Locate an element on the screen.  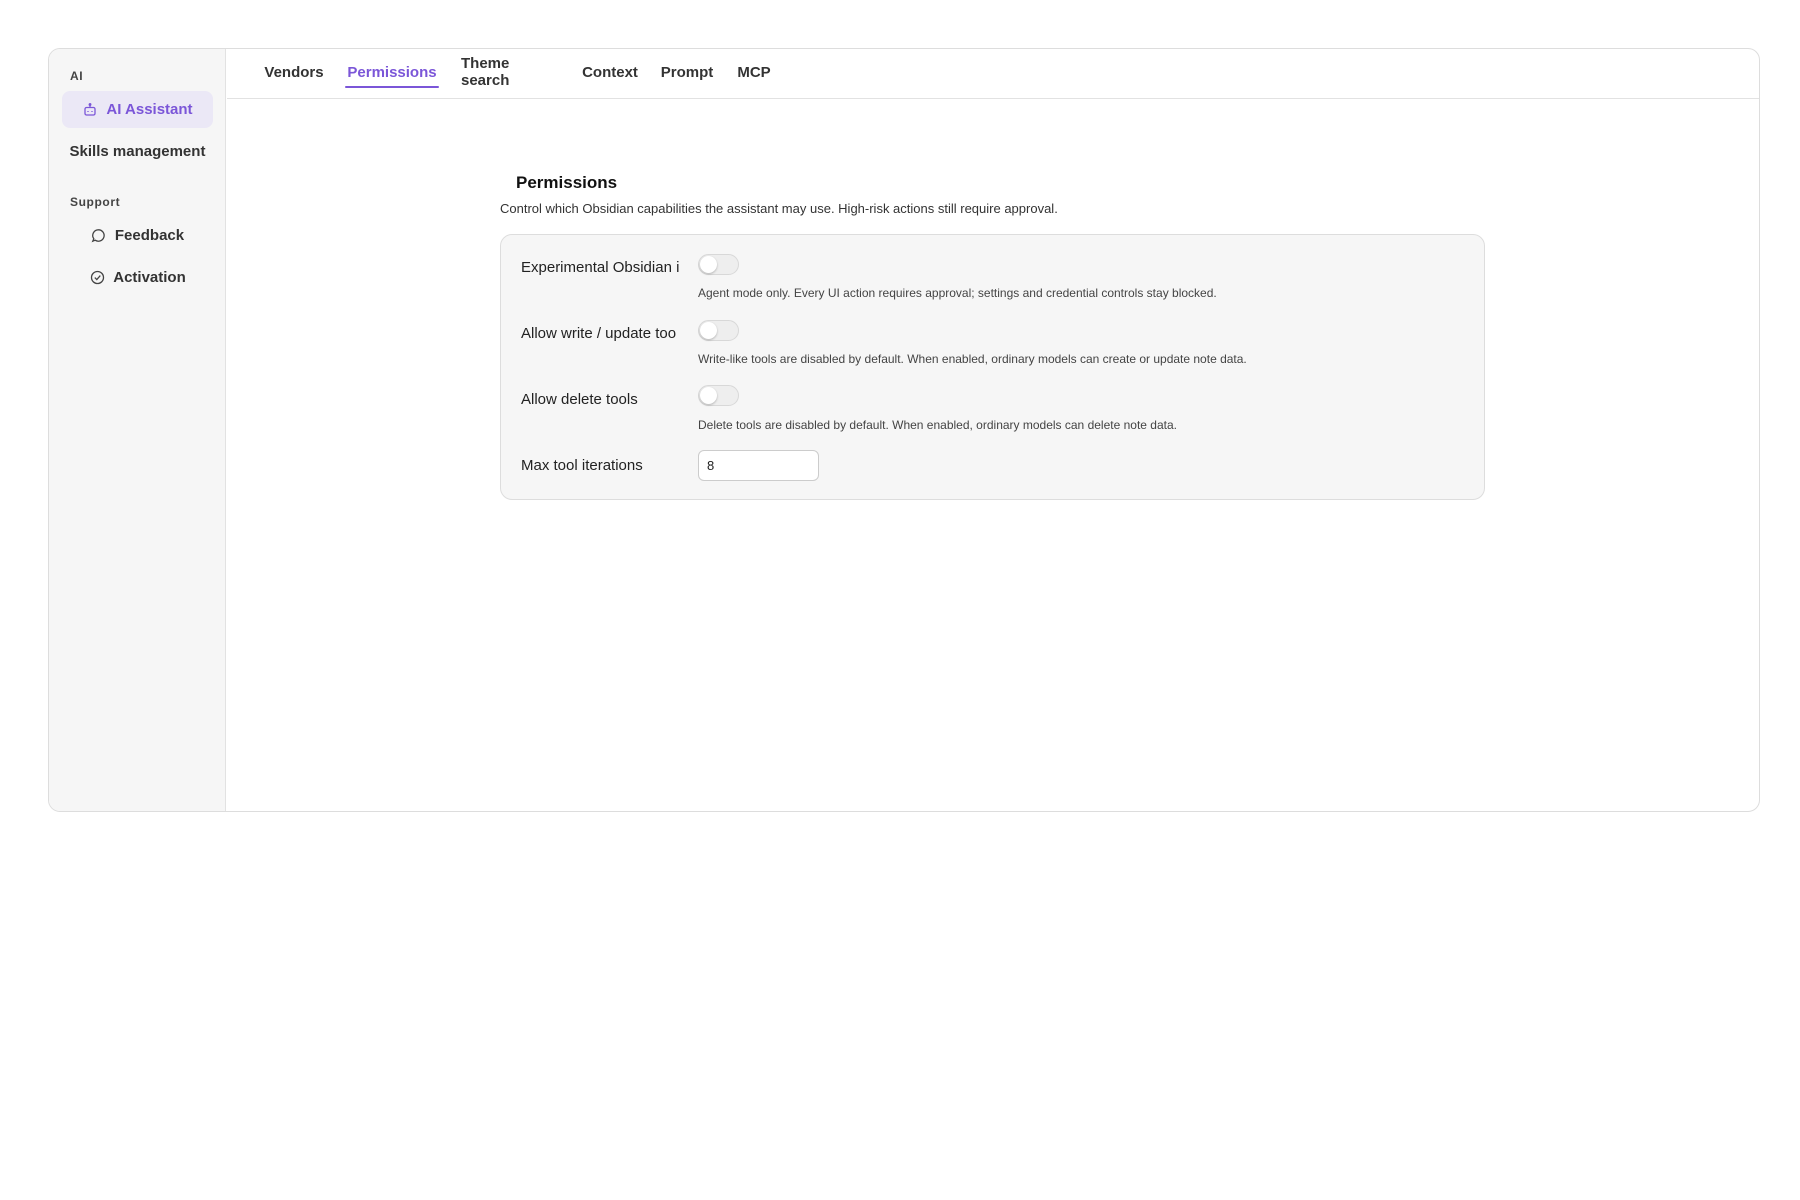
tab-vendors: Vendors is located at coordinates (293, 72).